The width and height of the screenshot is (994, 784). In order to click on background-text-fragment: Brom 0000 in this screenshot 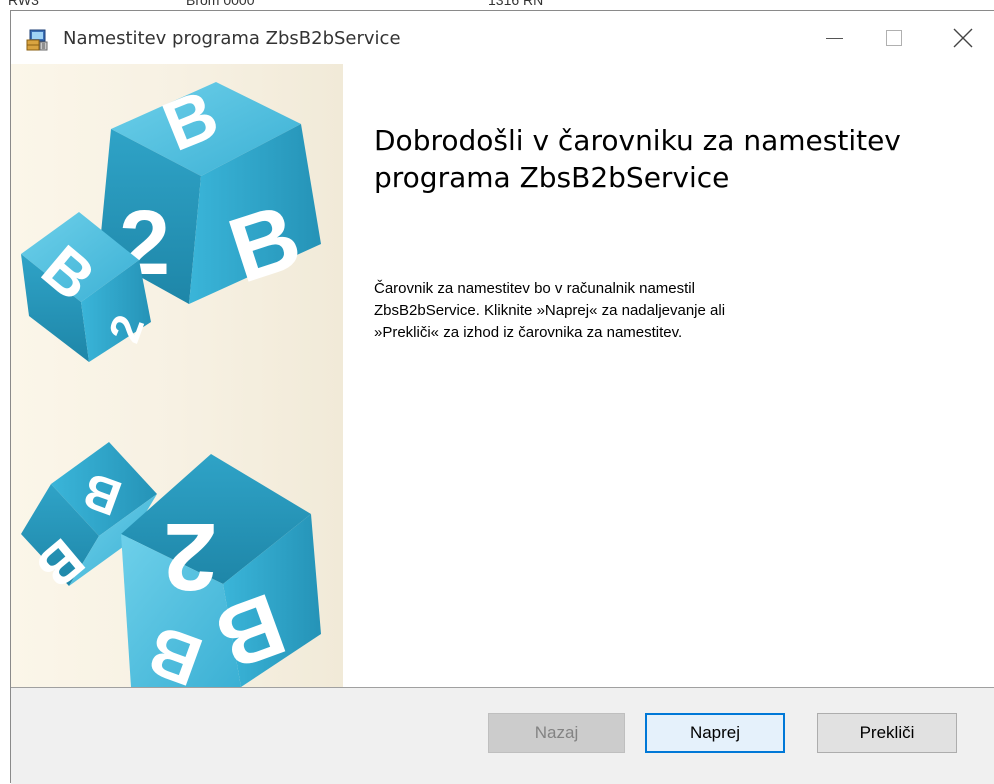, I will do `click(220, 4)`.